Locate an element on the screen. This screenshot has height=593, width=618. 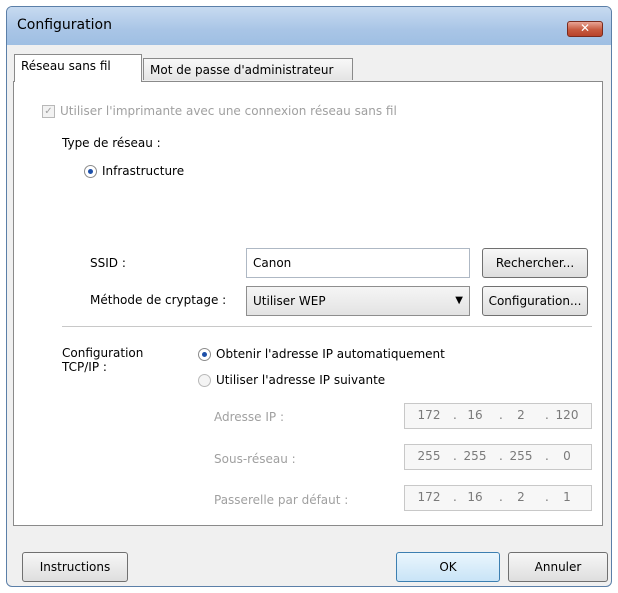
ip-octet: 172 is located at coordinates (429, 415).